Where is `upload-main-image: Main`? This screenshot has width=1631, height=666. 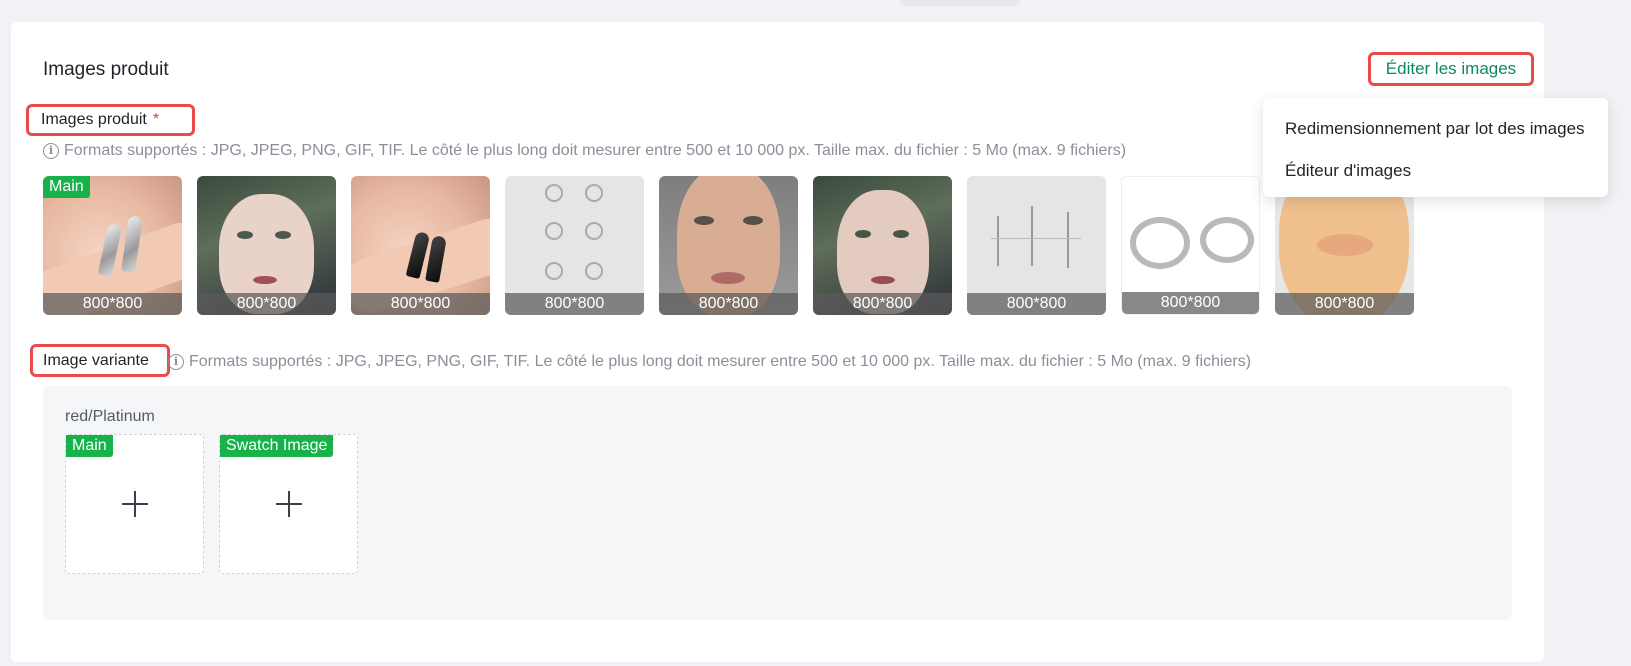 upload-main-image: Main is located at coordinates (134, 504).